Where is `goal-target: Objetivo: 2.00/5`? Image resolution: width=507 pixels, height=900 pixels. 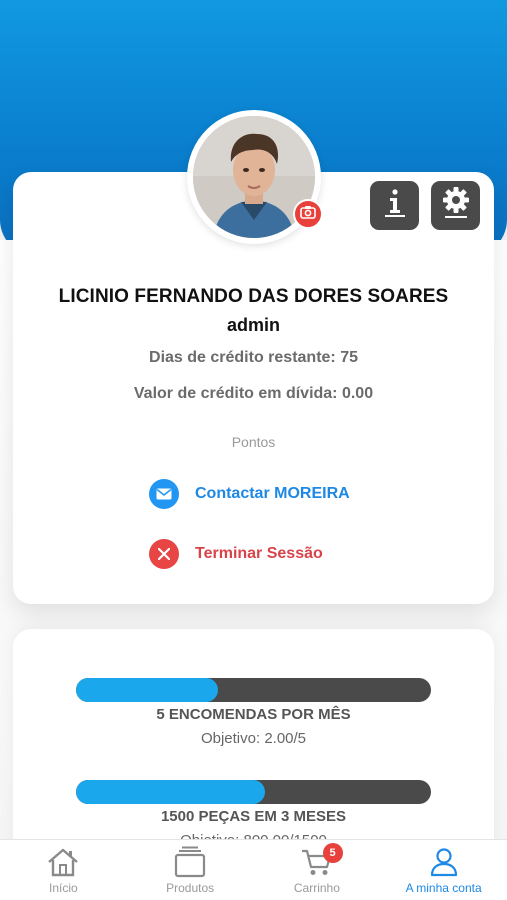 goal-target: Objetivo: 2.00/5 is located at coordinates (253, 738).